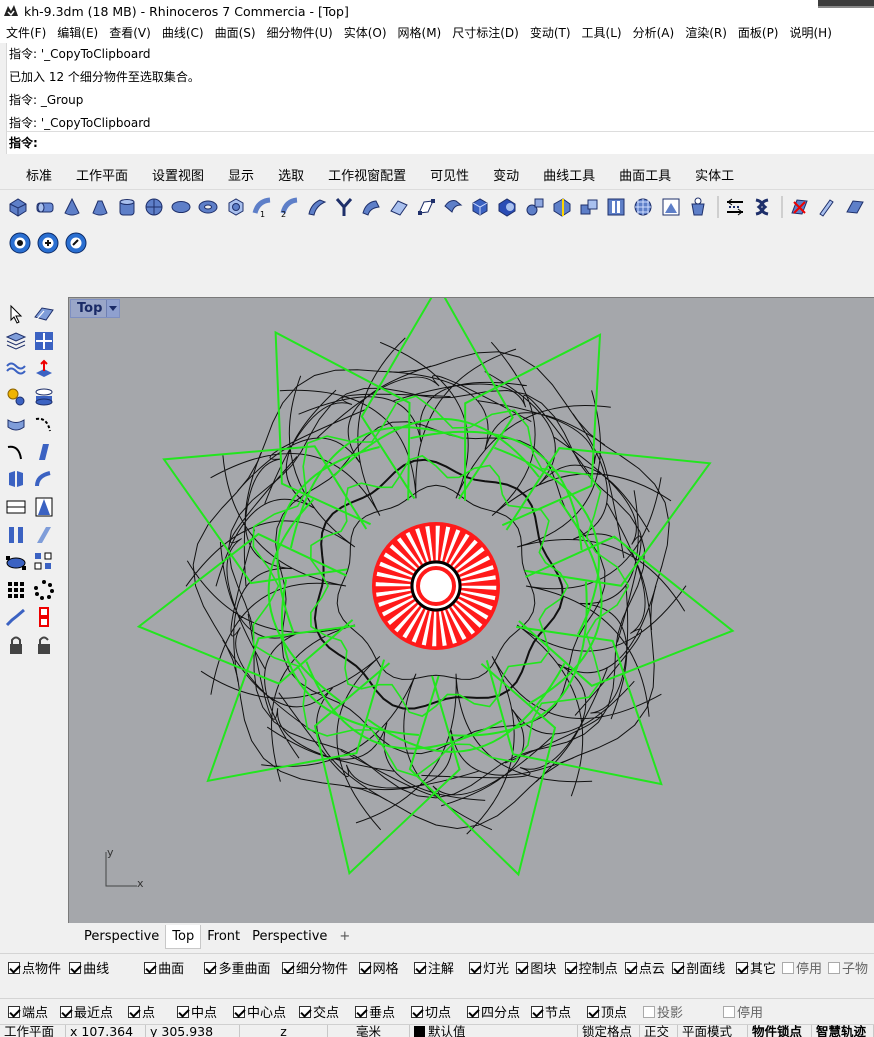  I want to click on pencil-surface-icon, so click(826, 207).